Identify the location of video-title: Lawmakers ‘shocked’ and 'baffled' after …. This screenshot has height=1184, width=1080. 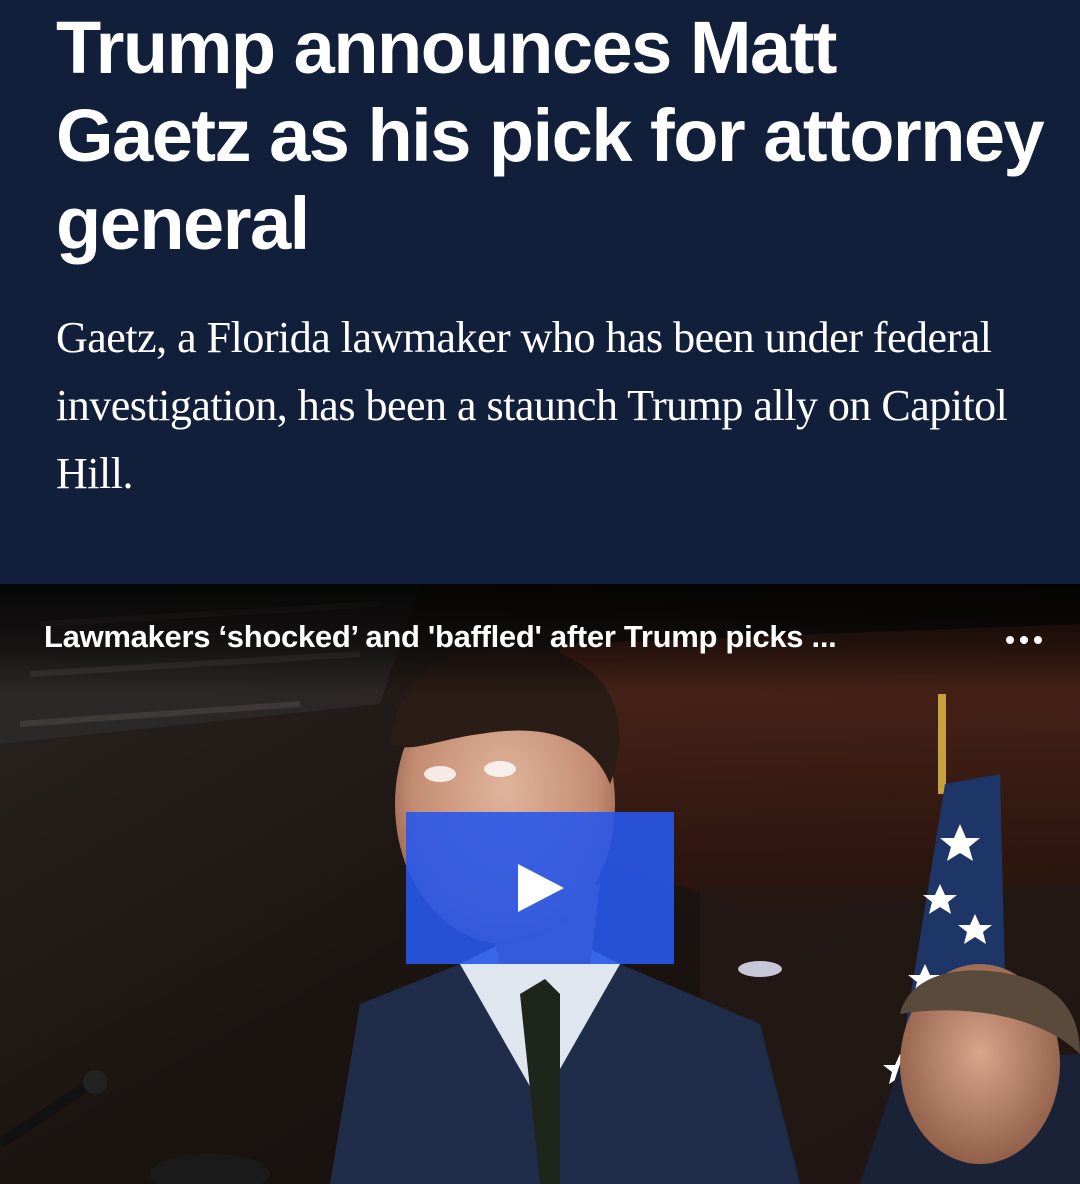
(484, 637).